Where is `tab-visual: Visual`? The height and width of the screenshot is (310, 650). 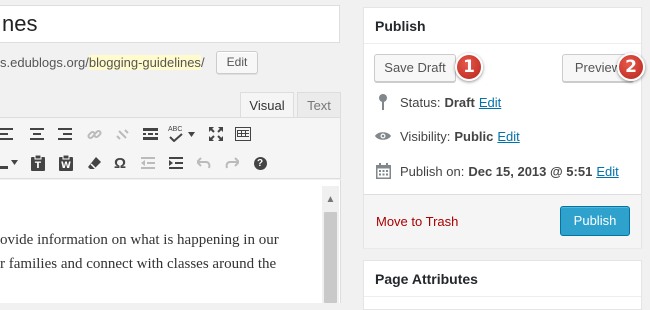
tab-visual: Visual is located at coordinates (267, 105).